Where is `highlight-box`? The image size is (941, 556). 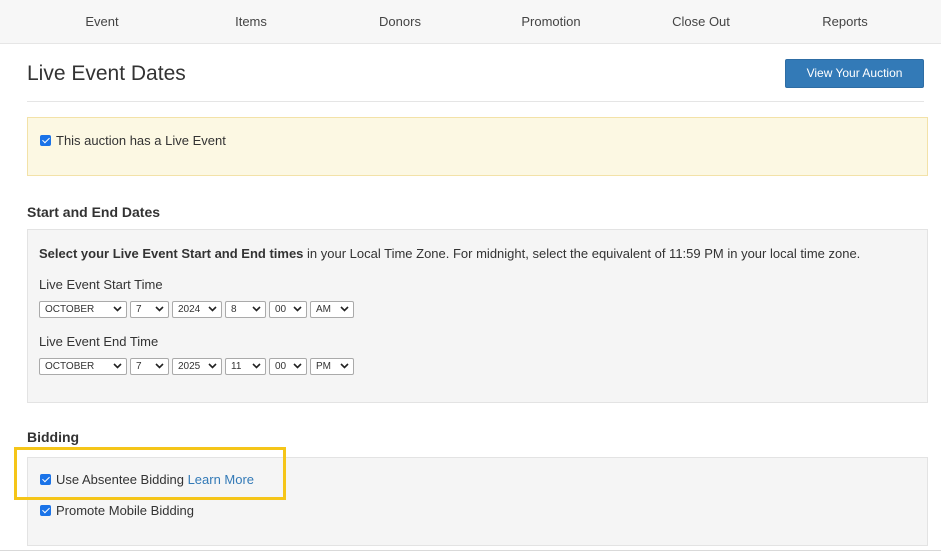 highlight-box is located at coordinates (150, 473).